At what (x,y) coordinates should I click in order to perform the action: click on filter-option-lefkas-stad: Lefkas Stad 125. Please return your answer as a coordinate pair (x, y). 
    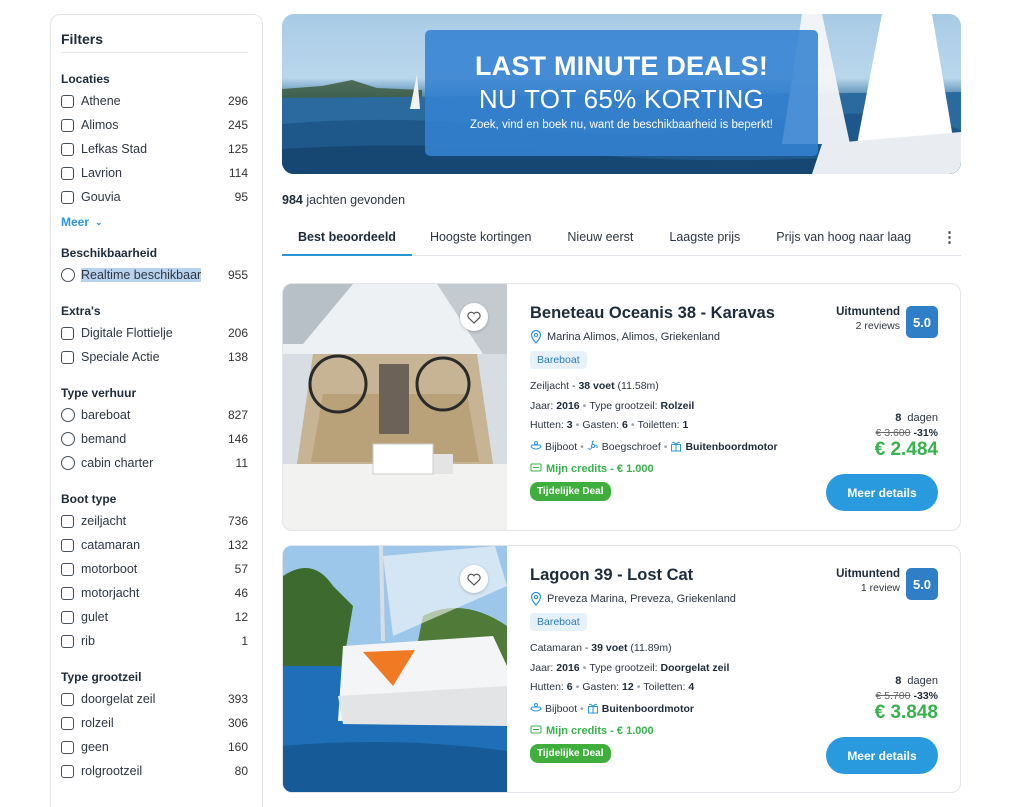
    Looking at the image, I should click on (154, 149).